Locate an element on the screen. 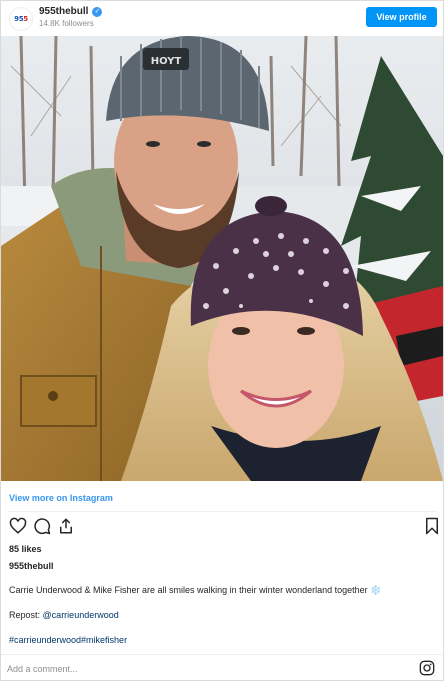 This screenshot has width=444, height=681. avatar-logo: 955 is located at coordinates (21, 19).